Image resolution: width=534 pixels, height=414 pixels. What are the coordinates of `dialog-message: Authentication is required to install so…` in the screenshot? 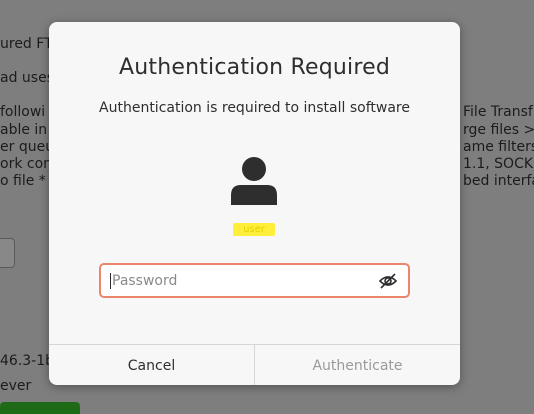 It's located at (254, 108).